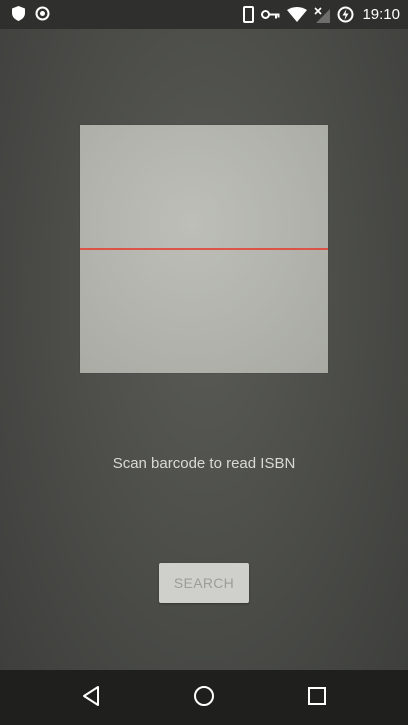  I want to click on phone-icon, so click(249, 14).